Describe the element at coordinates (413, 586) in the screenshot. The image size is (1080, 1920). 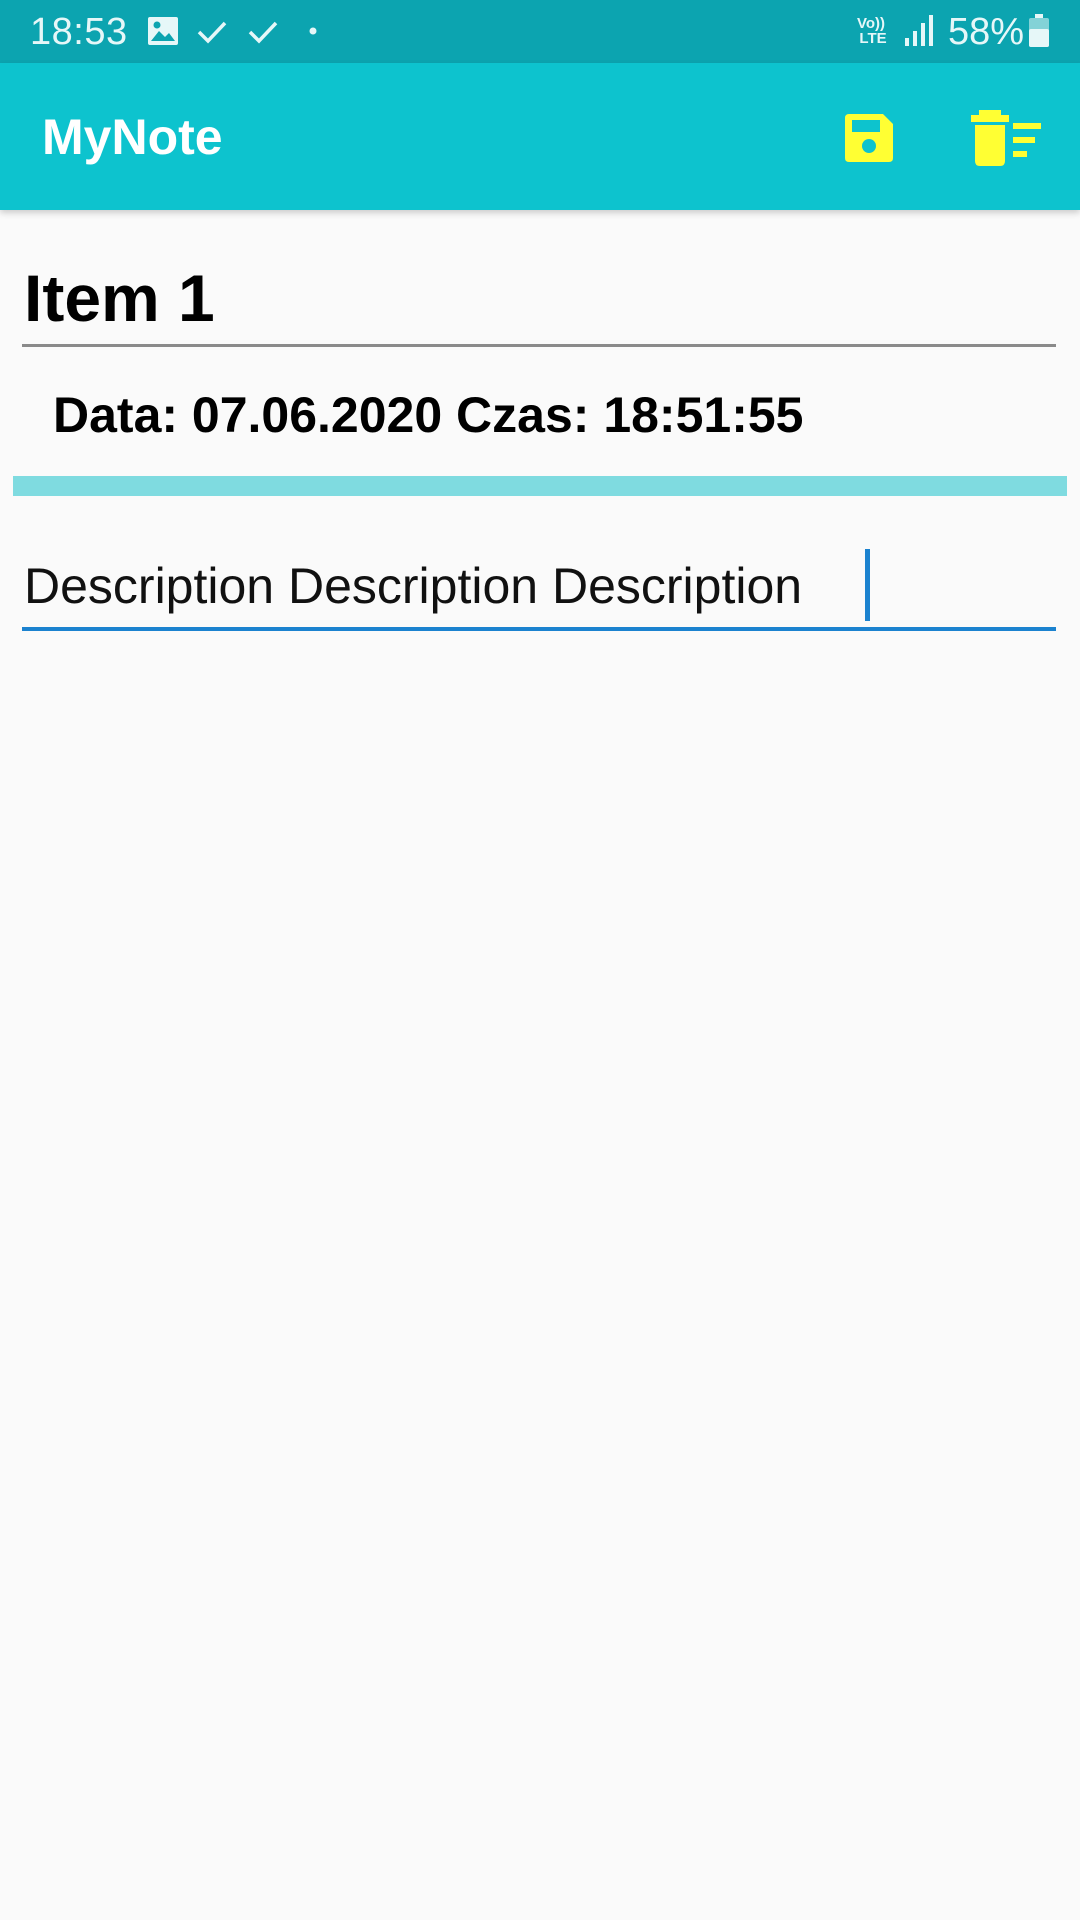
I see `note-description-value: Description Description Description` at that location.